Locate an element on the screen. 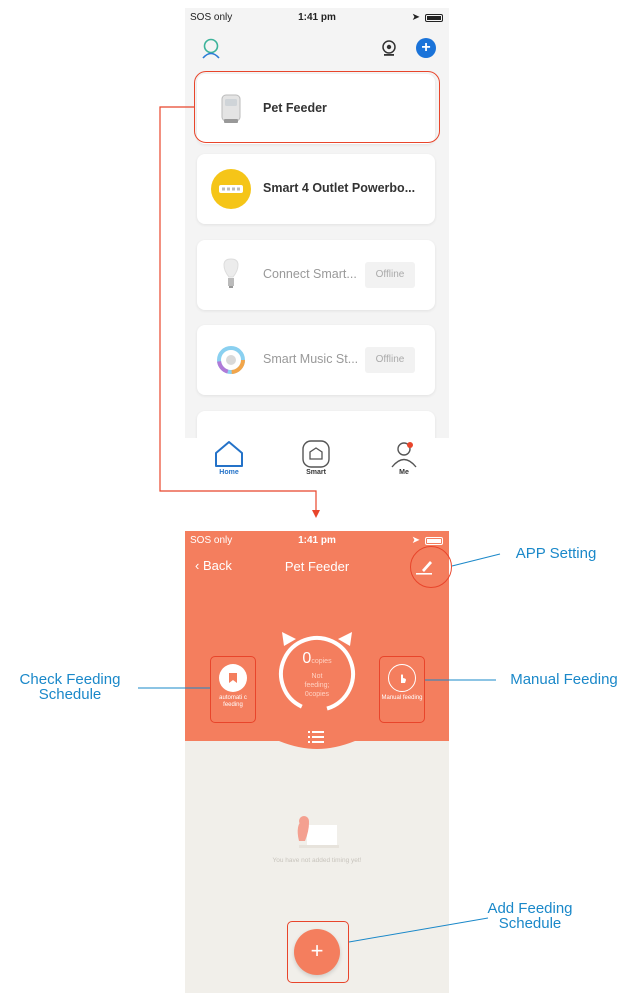 The image size is (631, 993). annotation-manual-feeding: Manual Feeding is located at coordinates (564, 679).